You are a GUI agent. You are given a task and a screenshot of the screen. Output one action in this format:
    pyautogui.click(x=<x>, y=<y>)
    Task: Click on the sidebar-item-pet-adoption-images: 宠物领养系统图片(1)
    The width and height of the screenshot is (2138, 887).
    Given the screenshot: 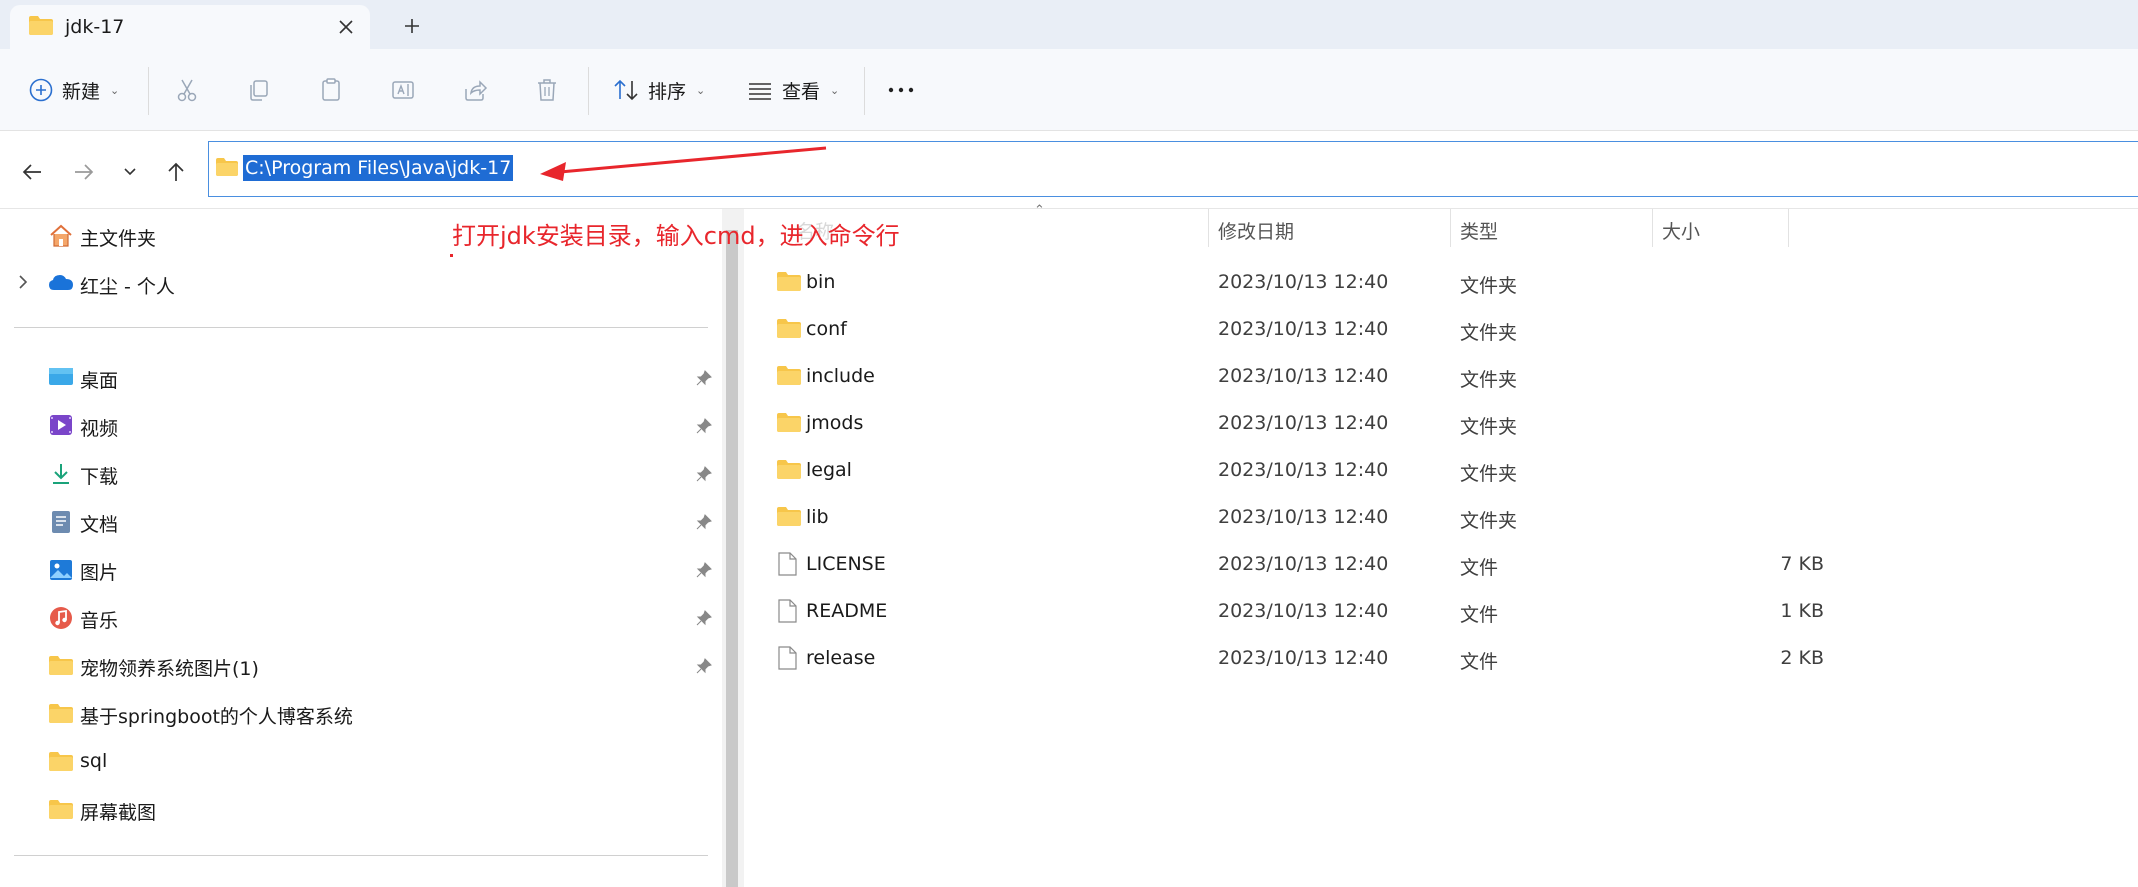 What is the action you would take?
    pyautogui.click(x=360, y=665)
    